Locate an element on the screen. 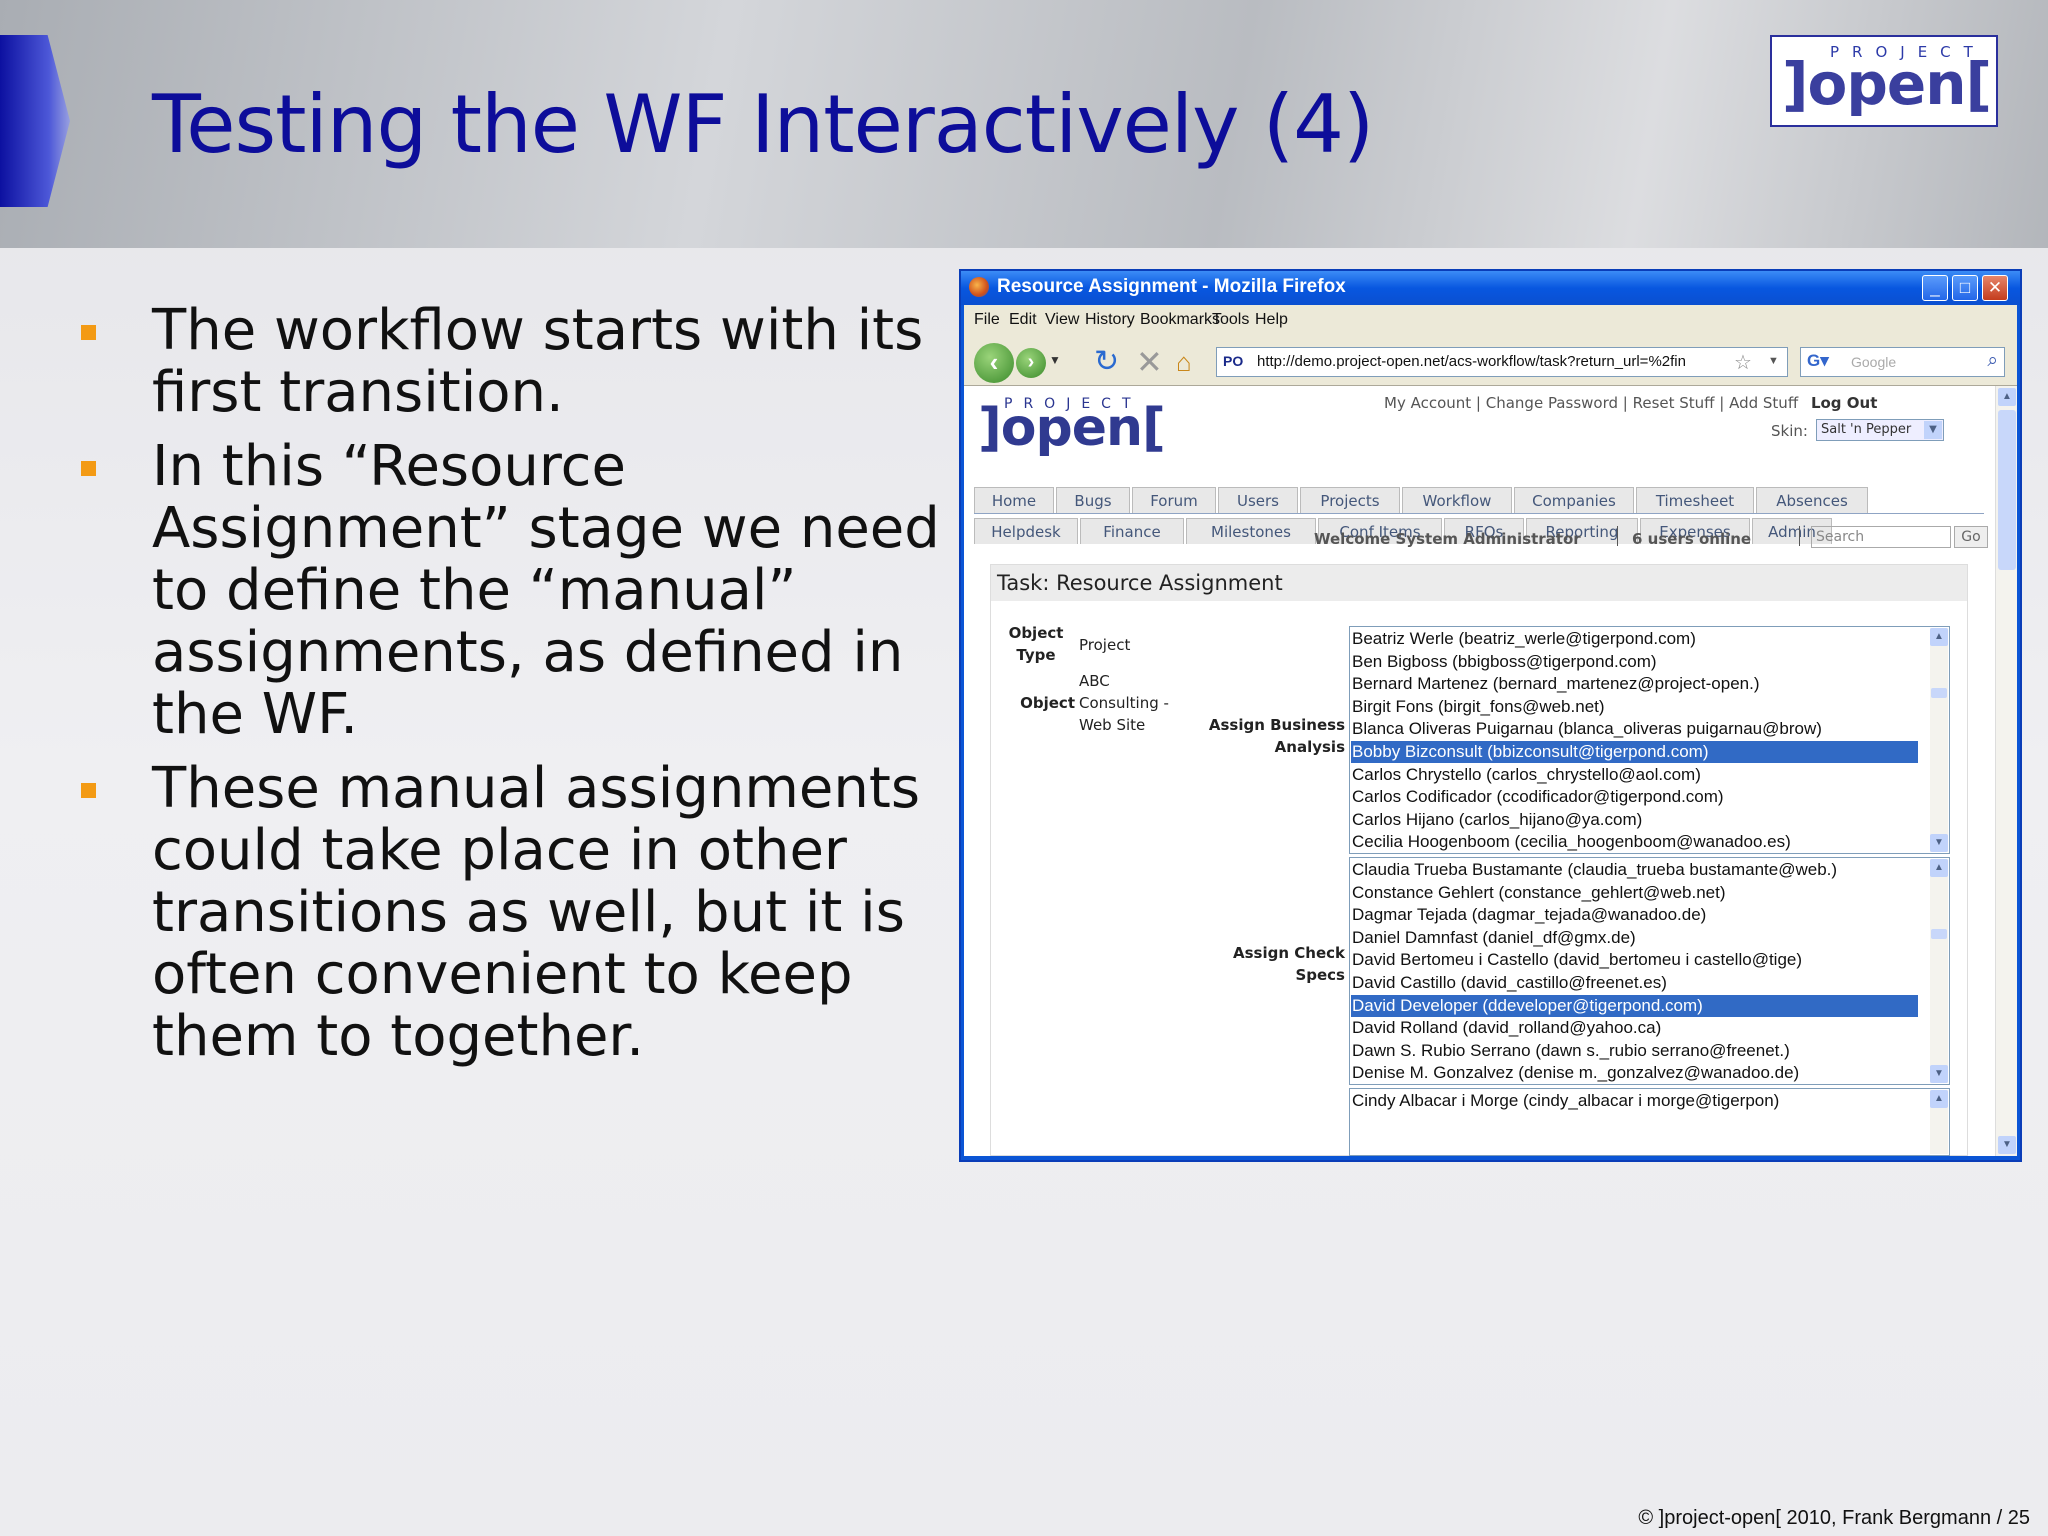 This screenshot has width=2048, height=1536. menu-view: View is located at coordinates (1062, 320).